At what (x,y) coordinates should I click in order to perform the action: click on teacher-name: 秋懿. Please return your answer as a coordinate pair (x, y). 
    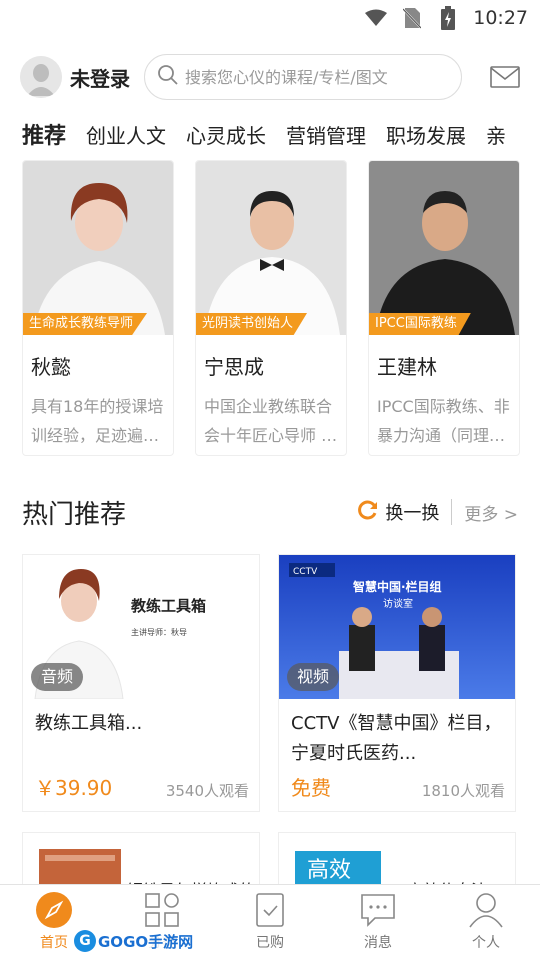
    Looking at the image, I should click on (51, 367).